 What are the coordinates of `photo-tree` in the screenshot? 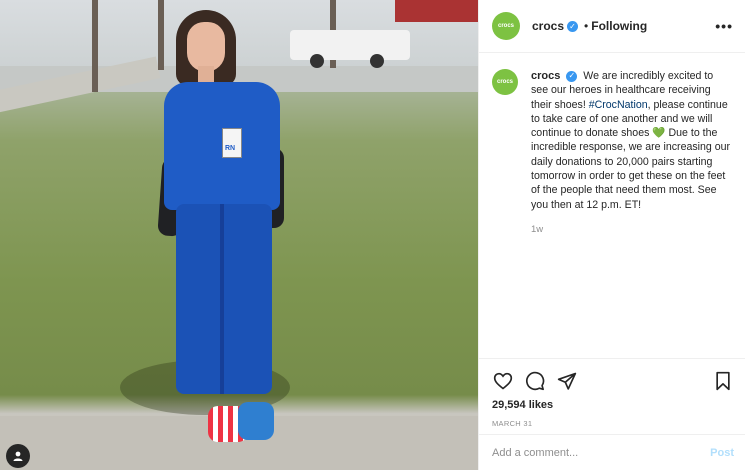 It's located at (95, 46).